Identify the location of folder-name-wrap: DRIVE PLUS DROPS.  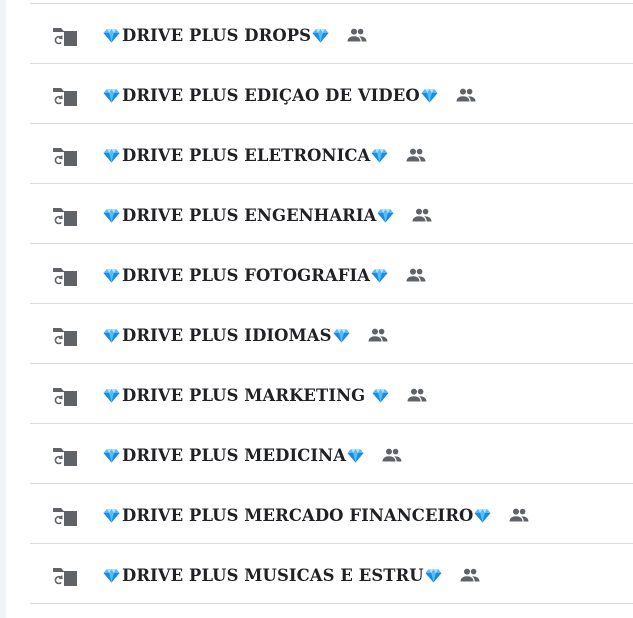
(235, 35).